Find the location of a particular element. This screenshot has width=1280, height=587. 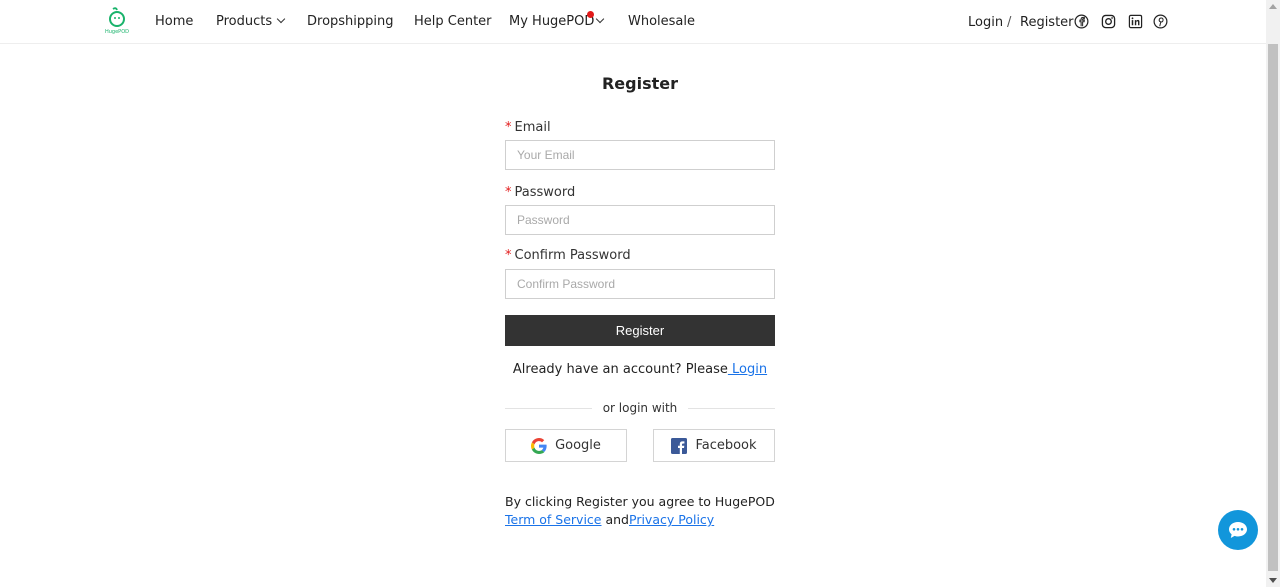

linkedin-icon is located at coordinates (1135, 21).